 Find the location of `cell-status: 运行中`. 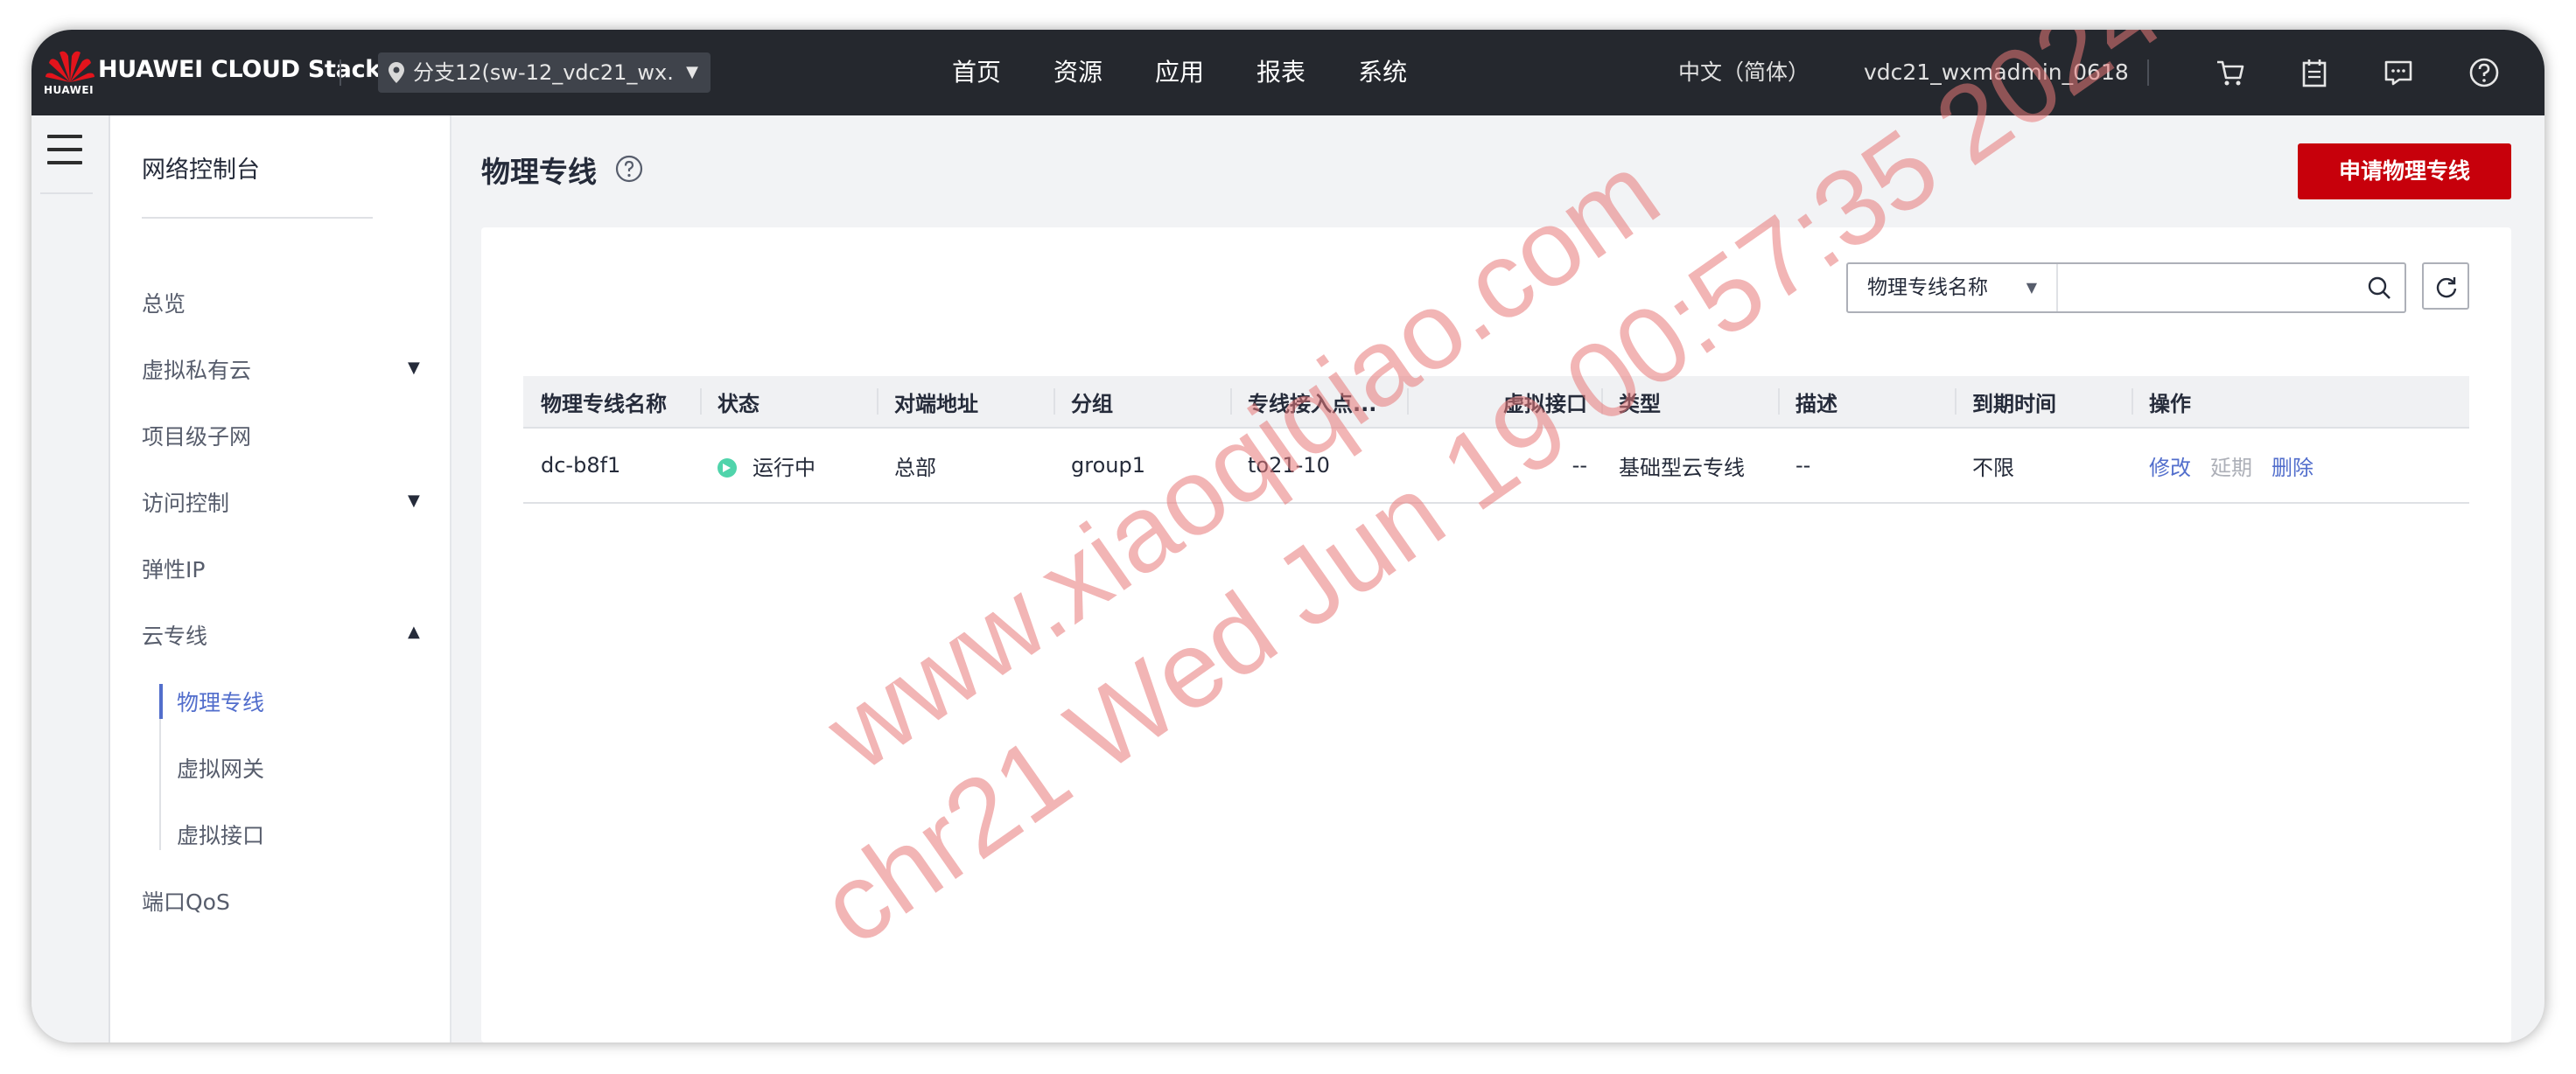

cell-status: 运行中 is located at coordinates (788, 466).